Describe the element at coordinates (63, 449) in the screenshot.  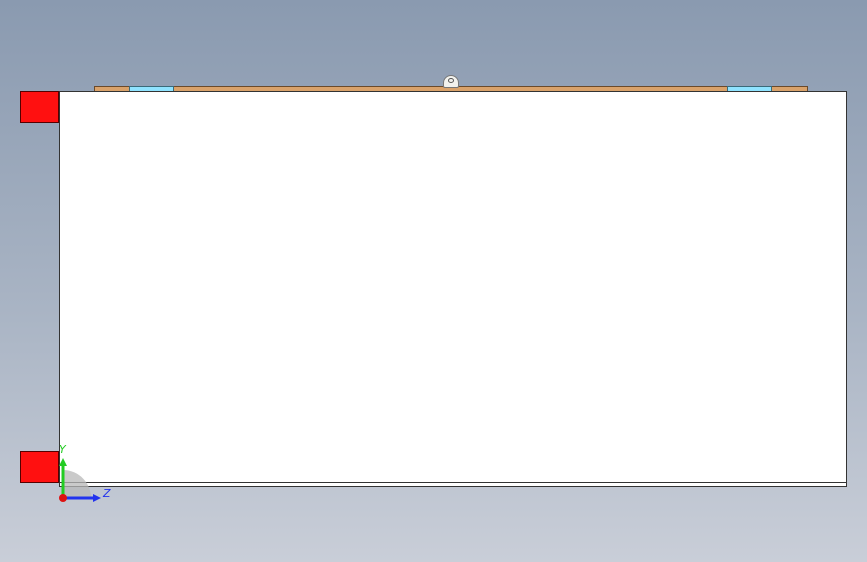
I see `y-axis-label: Y` at that location.